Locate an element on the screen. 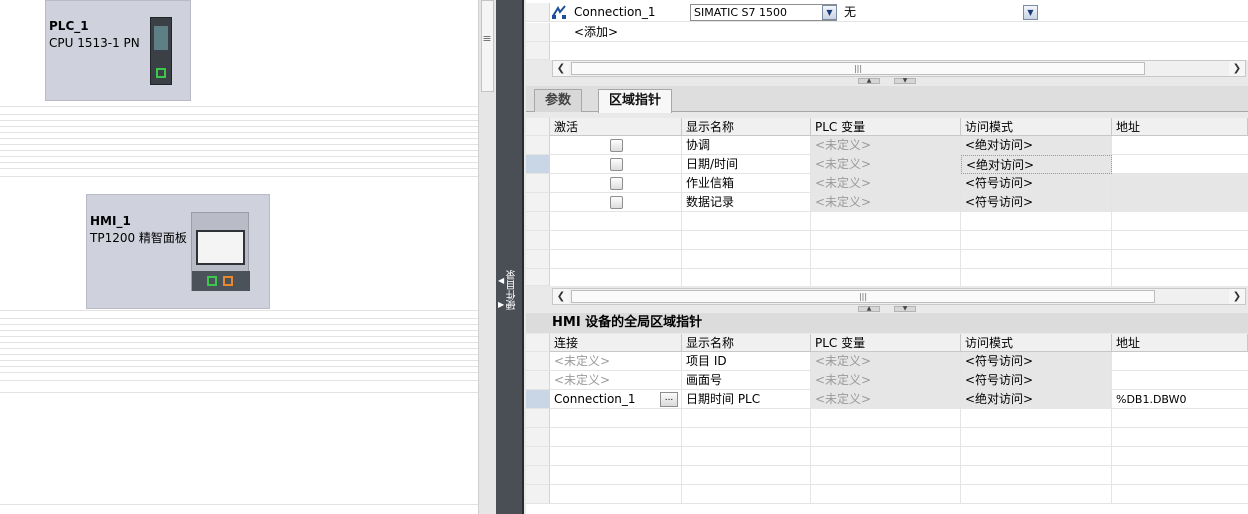  port-green-icon is located at coordinates (161, 73).